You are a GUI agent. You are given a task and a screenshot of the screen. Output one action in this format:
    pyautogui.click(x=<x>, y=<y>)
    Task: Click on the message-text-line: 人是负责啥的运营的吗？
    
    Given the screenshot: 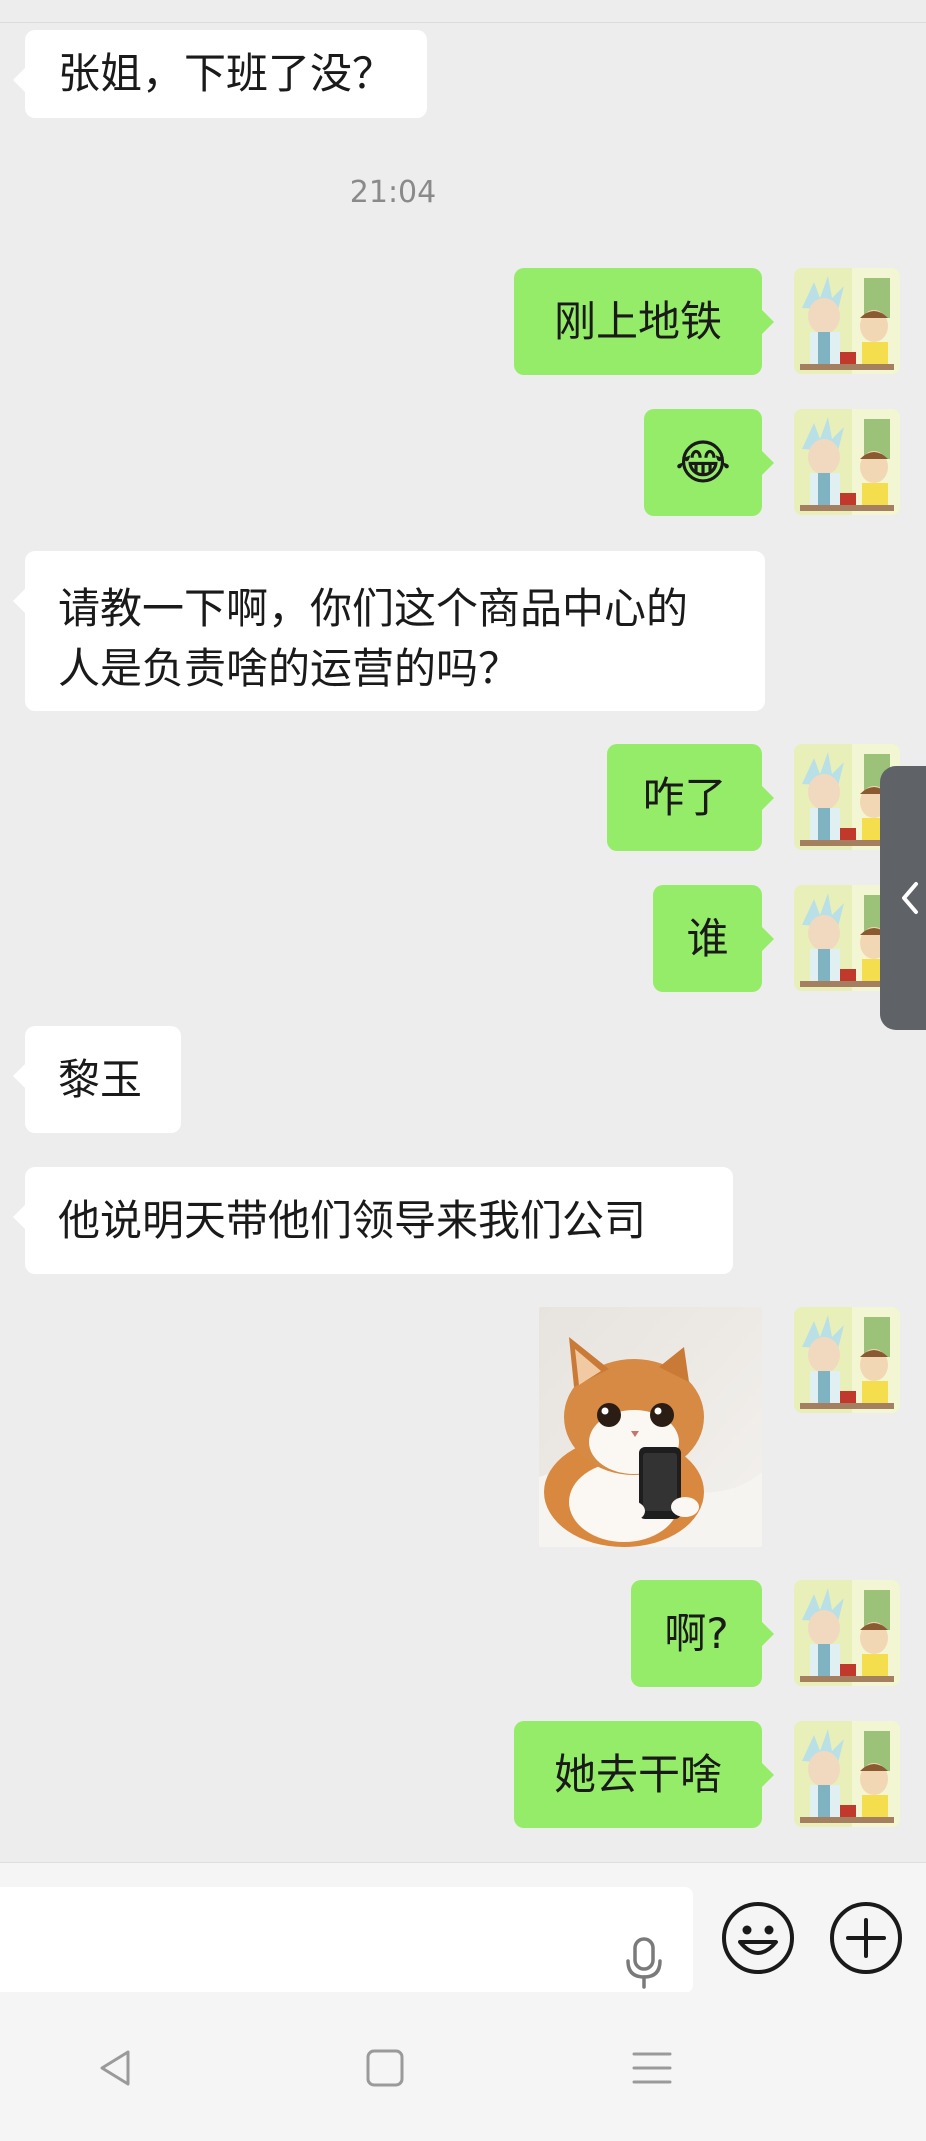 What is the action you would take?
    pyautogui.click(x=289, y=668)
    